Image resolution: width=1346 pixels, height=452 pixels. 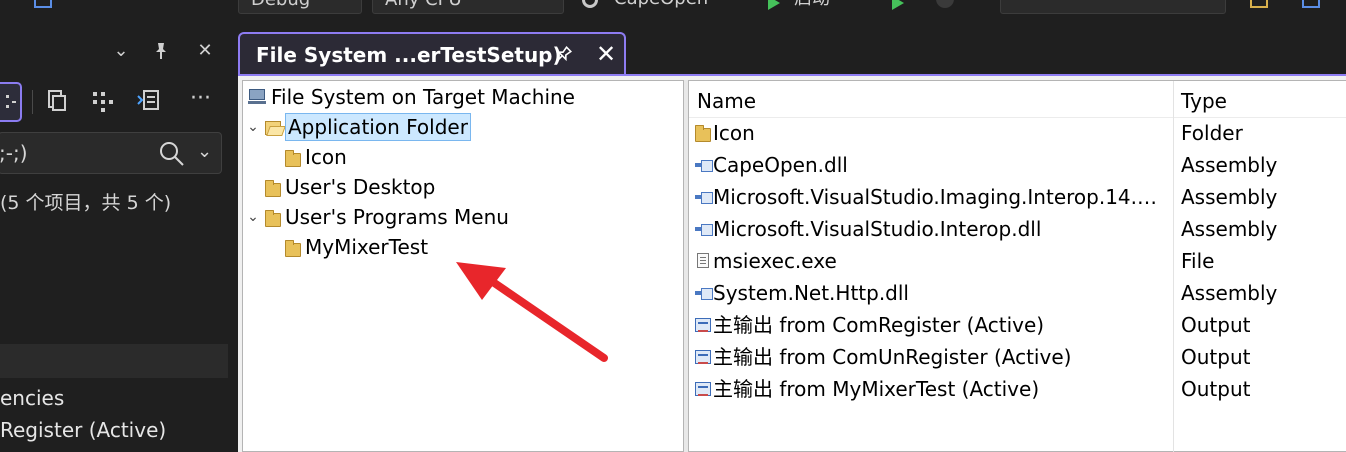 What do you see at coordinates (360, 187) in the screenshot?
I see `tree-node-label: User's Desktop` at bounding box center [360, 187].